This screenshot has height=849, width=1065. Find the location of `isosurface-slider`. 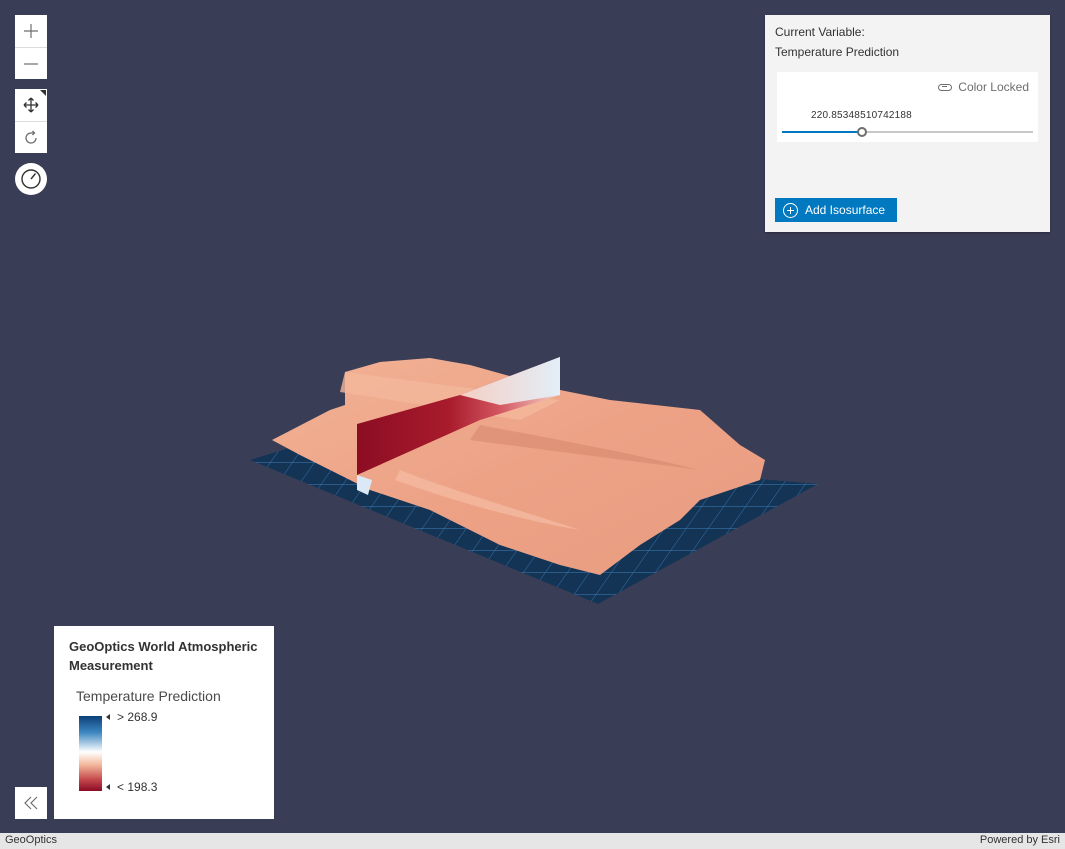

isosurface-slider is located at coordinates (907, 132).